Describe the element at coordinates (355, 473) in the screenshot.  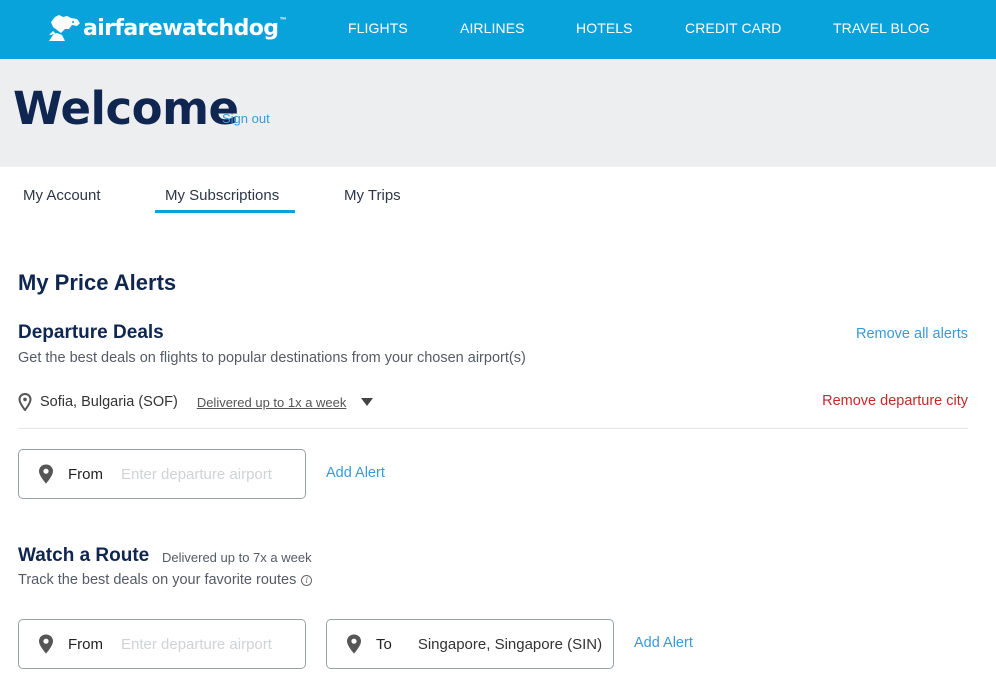
I see `add-departure-alert-button: Add Alert` at that location.